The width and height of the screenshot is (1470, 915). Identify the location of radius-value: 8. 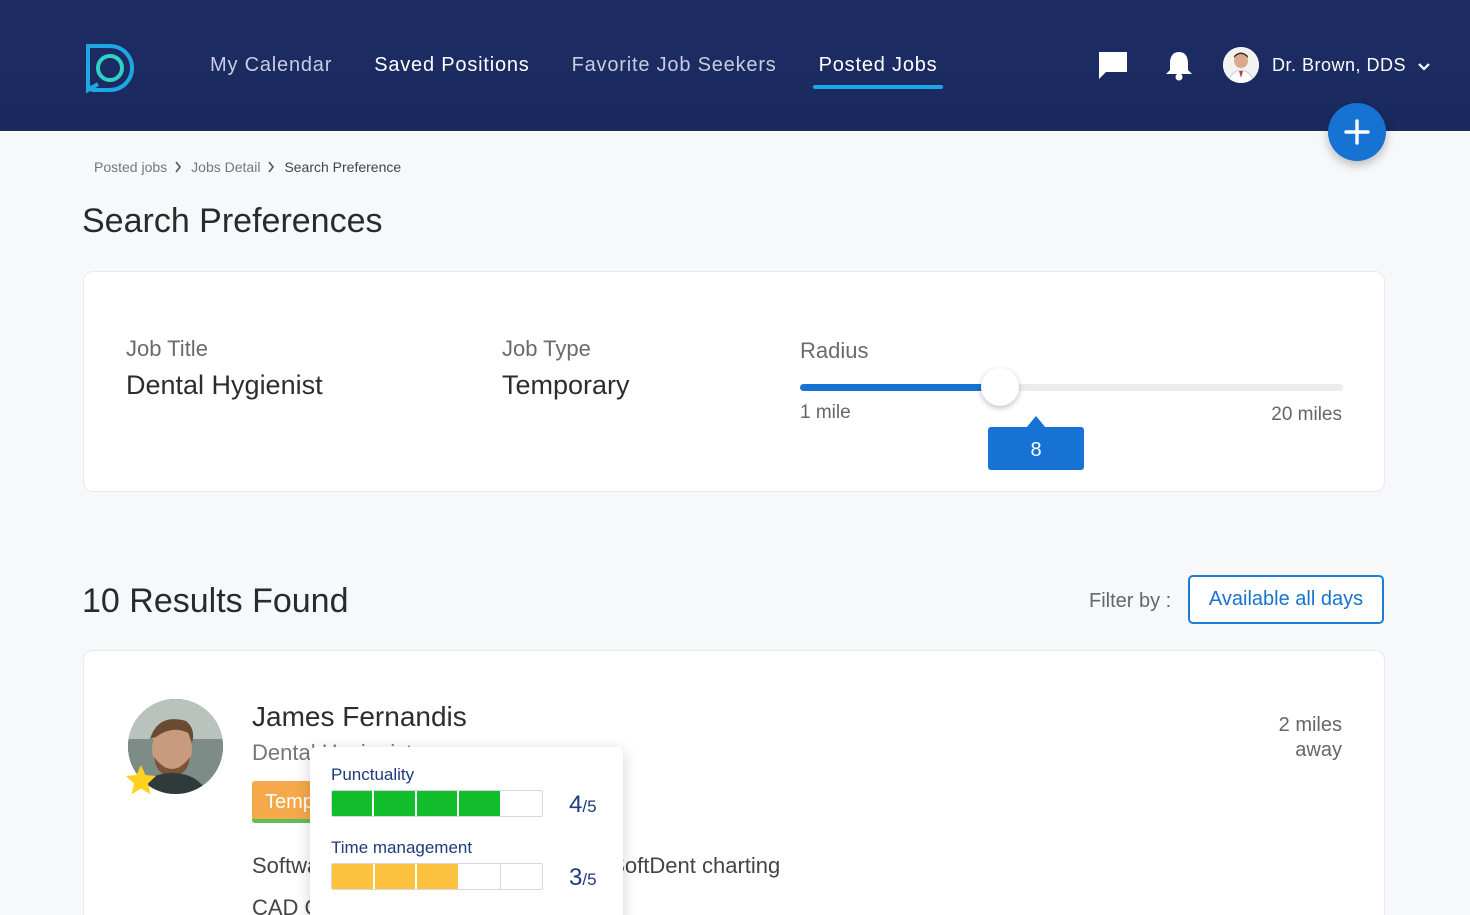
(1036, 450).